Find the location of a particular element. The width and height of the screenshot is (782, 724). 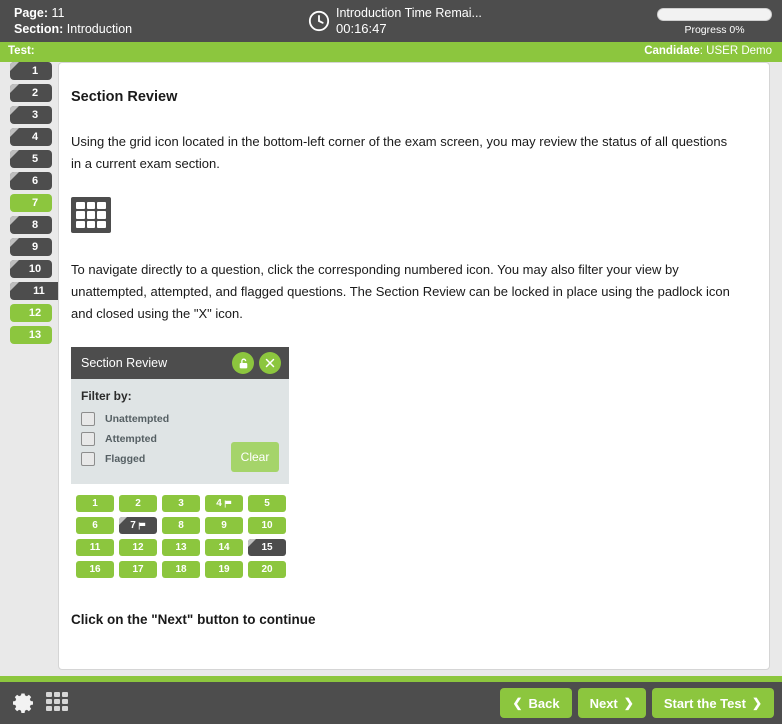

sidebar-page-label: 13 is located at coordinates (35, 335).